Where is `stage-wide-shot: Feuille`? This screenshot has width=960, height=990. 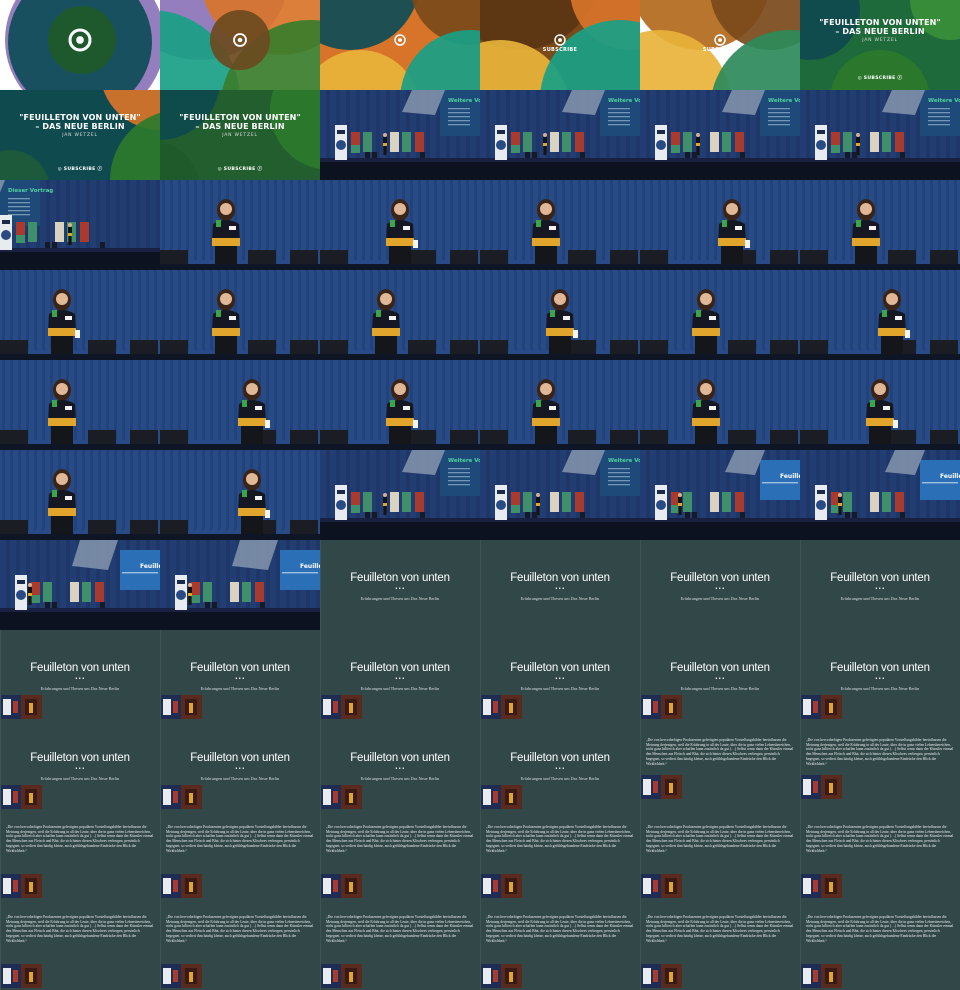 stage-wide-shot: Feuille is located at coordinates (80, 585).